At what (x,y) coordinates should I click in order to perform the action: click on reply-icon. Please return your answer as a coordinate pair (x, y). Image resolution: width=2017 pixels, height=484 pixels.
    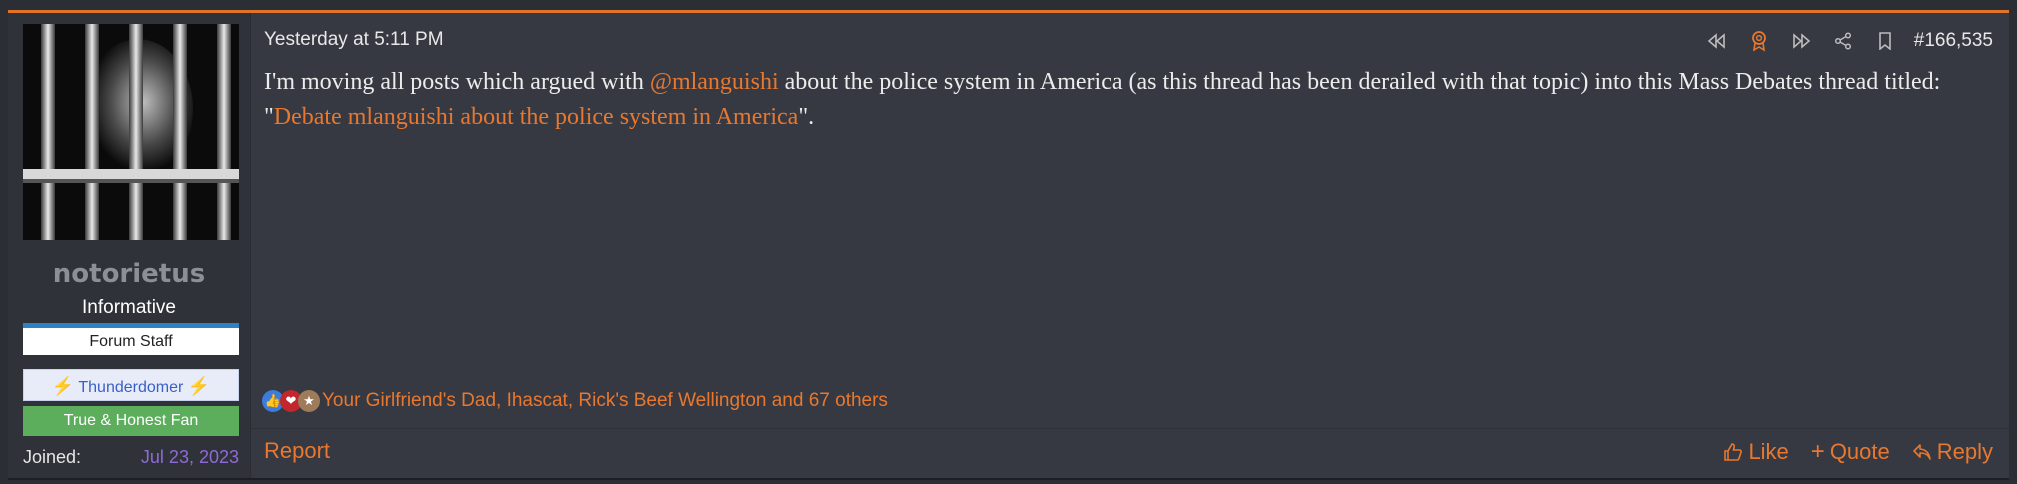
    Looking at the image, I should click on (1921, 452).